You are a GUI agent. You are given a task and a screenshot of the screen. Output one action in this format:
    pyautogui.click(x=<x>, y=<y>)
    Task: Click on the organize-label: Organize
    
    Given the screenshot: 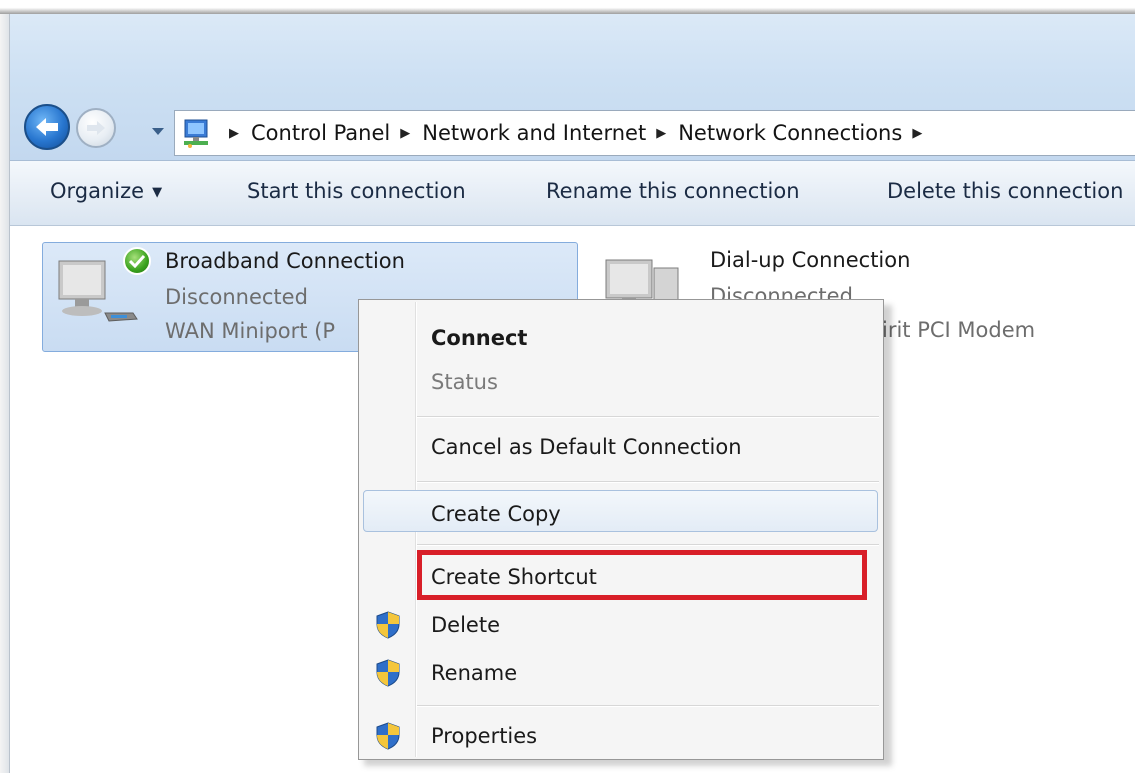 What is the action you would take?
    pyautogui.click(x=97, y=191)
    